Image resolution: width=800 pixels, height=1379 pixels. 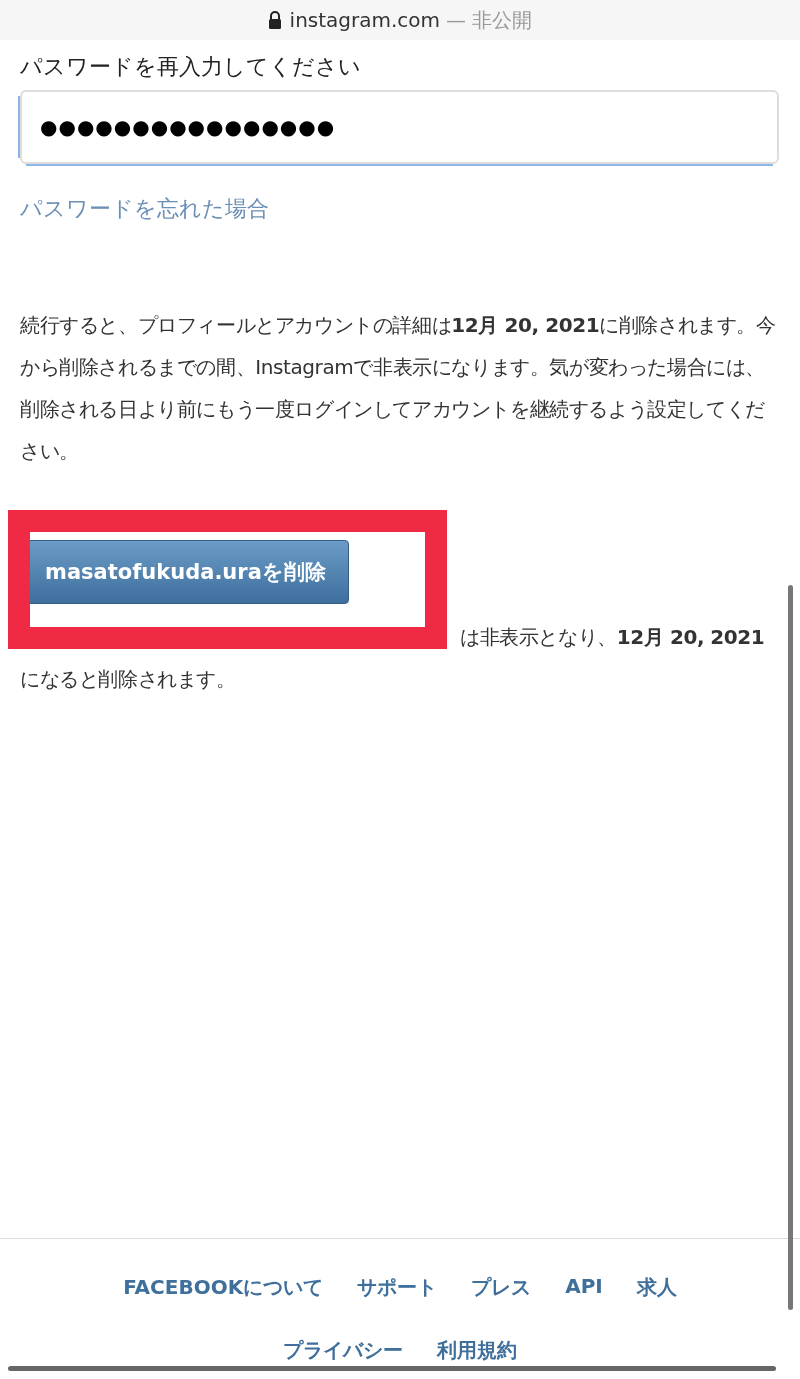 What do you see at coordinates (144, 209) in the screenshot?
I see `forgot-password-link: パスワードを忘れた場合` at bounding box center [144, 209].